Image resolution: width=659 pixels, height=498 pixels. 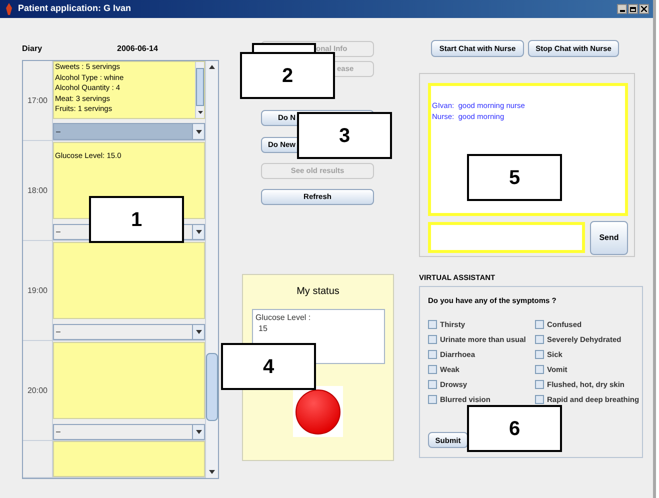 What do you see at coordinates (37, 100) in the screenshot?
I see `time-label: 17:00` at bounding box center [37, 100].